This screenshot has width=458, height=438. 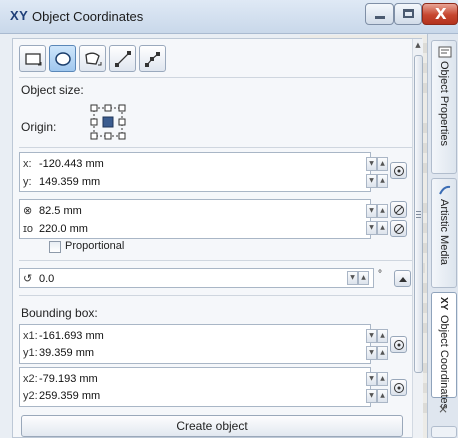 I want to click on height-lock-button, so click(x=398, y=228).